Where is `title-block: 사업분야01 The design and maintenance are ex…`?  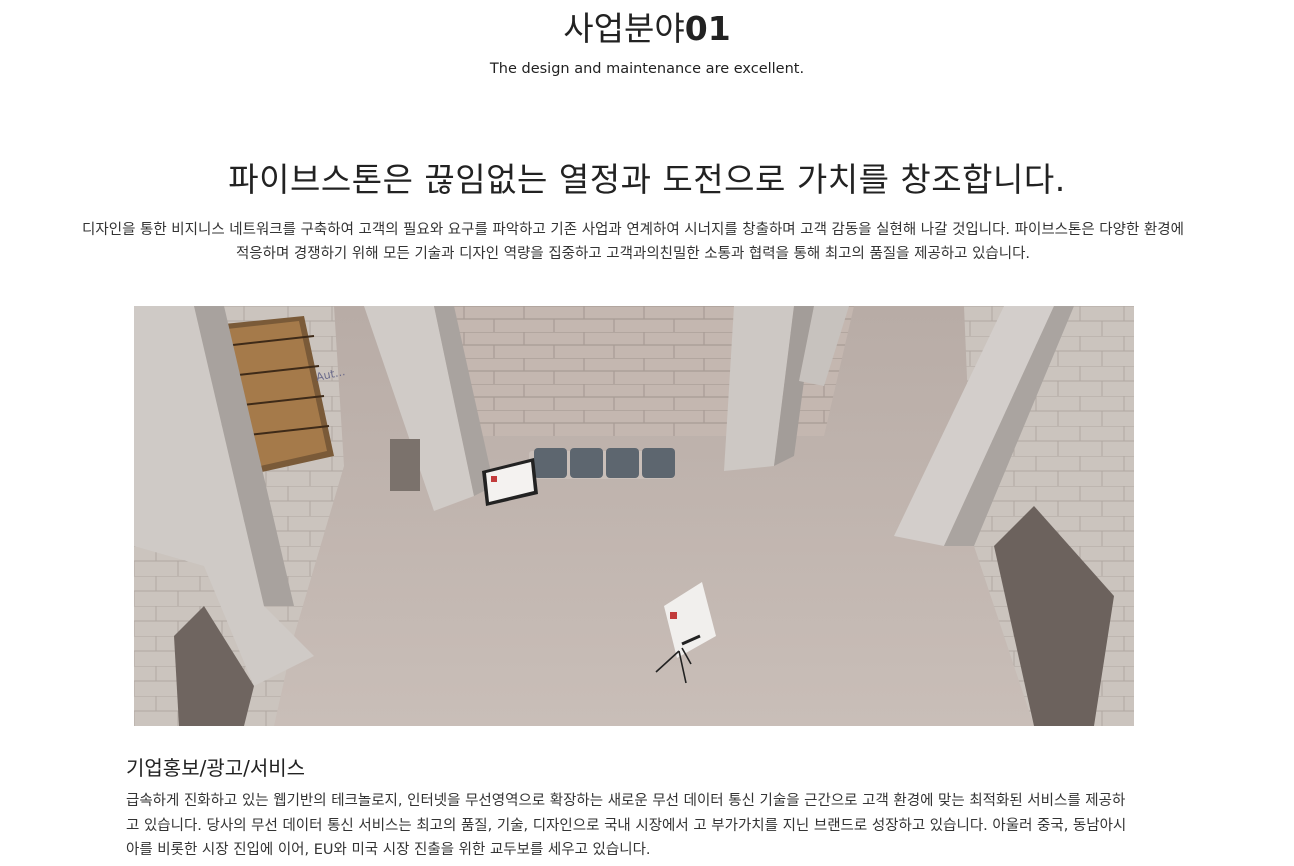
title-block: 사업분야01 The design and maintenance are ex… is located at coordinates (647, 43).